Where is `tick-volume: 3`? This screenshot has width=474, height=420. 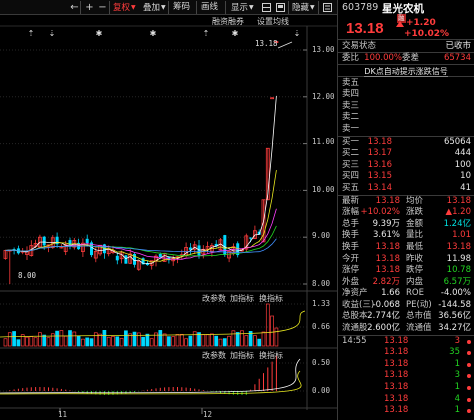
tick-volume: 3 is located at coordinates (457, 375).